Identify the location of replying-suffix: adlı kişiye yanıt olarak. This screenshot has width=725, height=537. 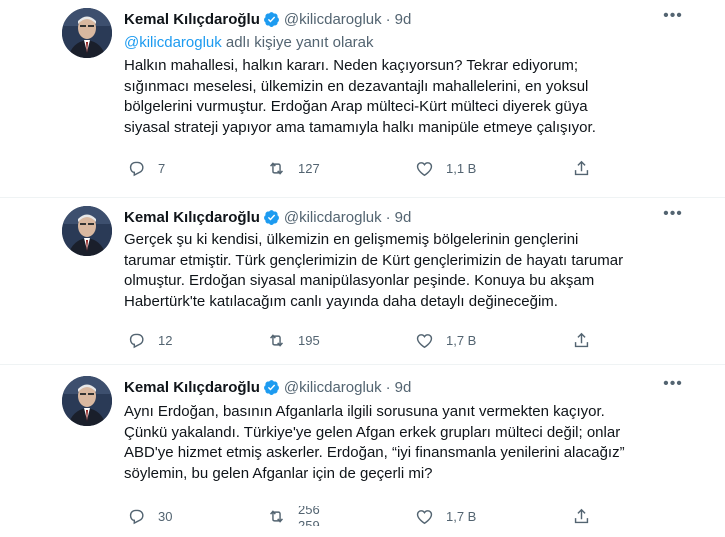
(297, 42).